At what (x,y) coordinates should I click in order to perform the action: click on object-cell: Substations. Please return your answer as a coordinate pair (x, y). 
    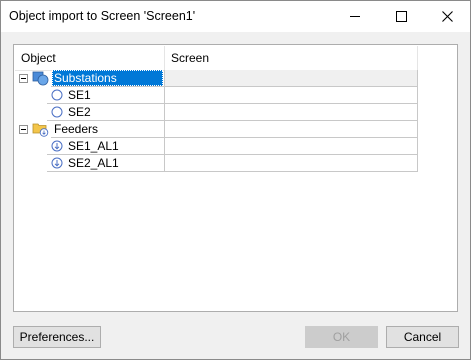
    Looking at the image, I should click on (108, 78).